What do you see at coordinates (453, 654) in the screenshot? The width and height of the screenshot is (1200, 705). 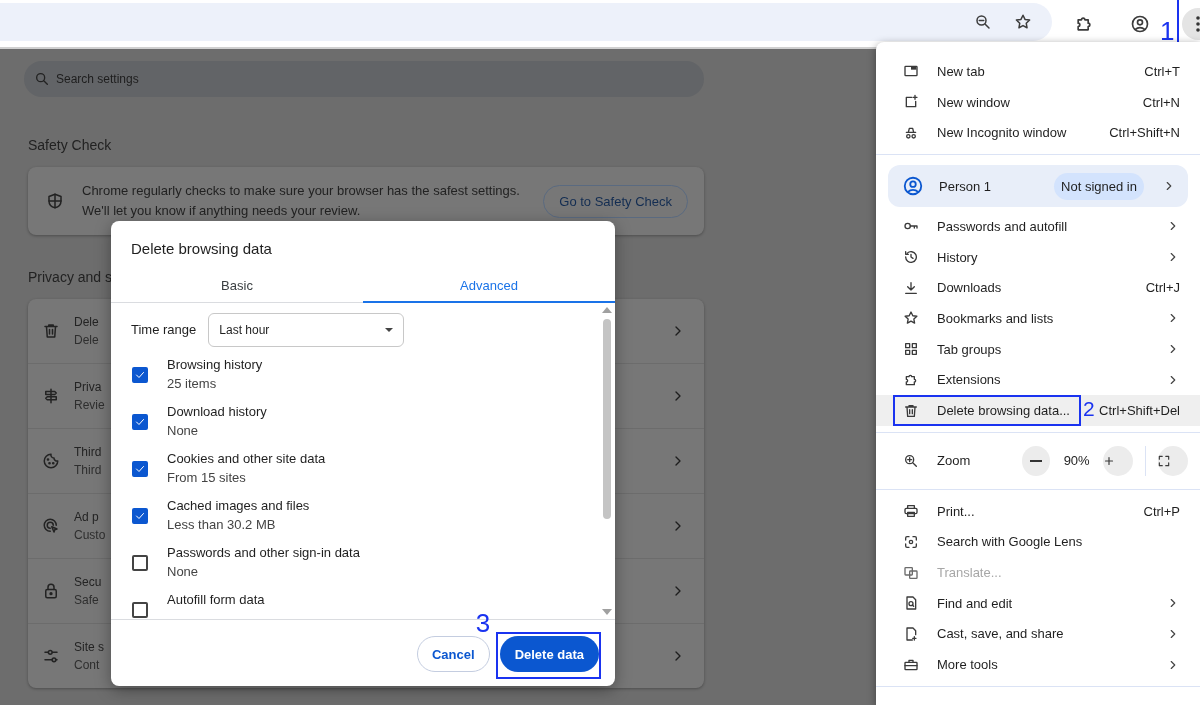 I see `cancel-button: Cancel` at bounding box center [453, 654].